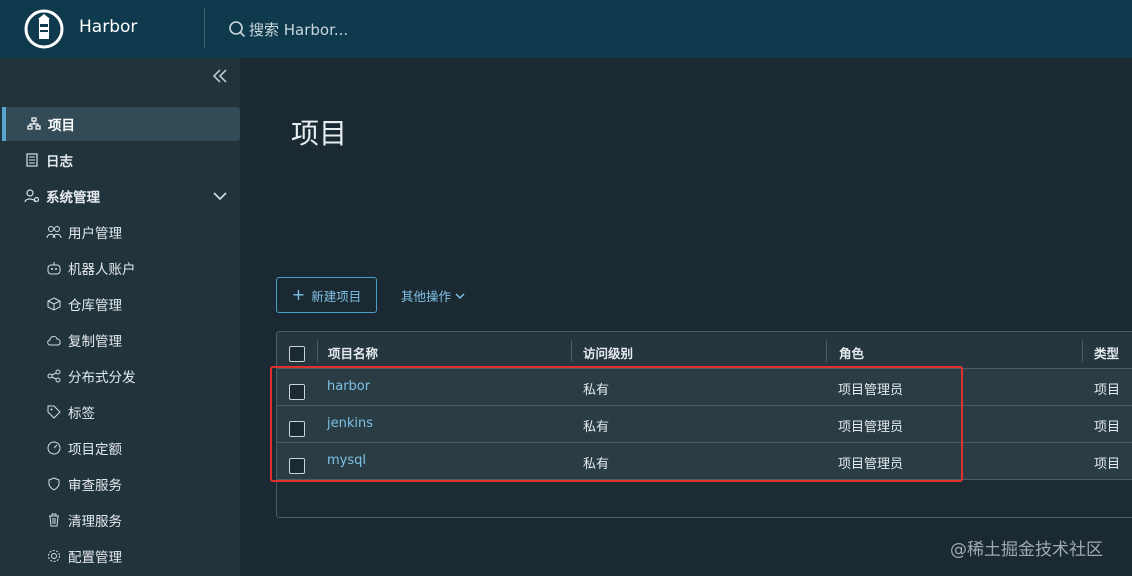 Image resolution: width=1132 pixels, height=576 pixels. Describe the element at coordinates (102, 270) in the screenshot. I see `sidebar-item-label: 机器人账户` at that location.